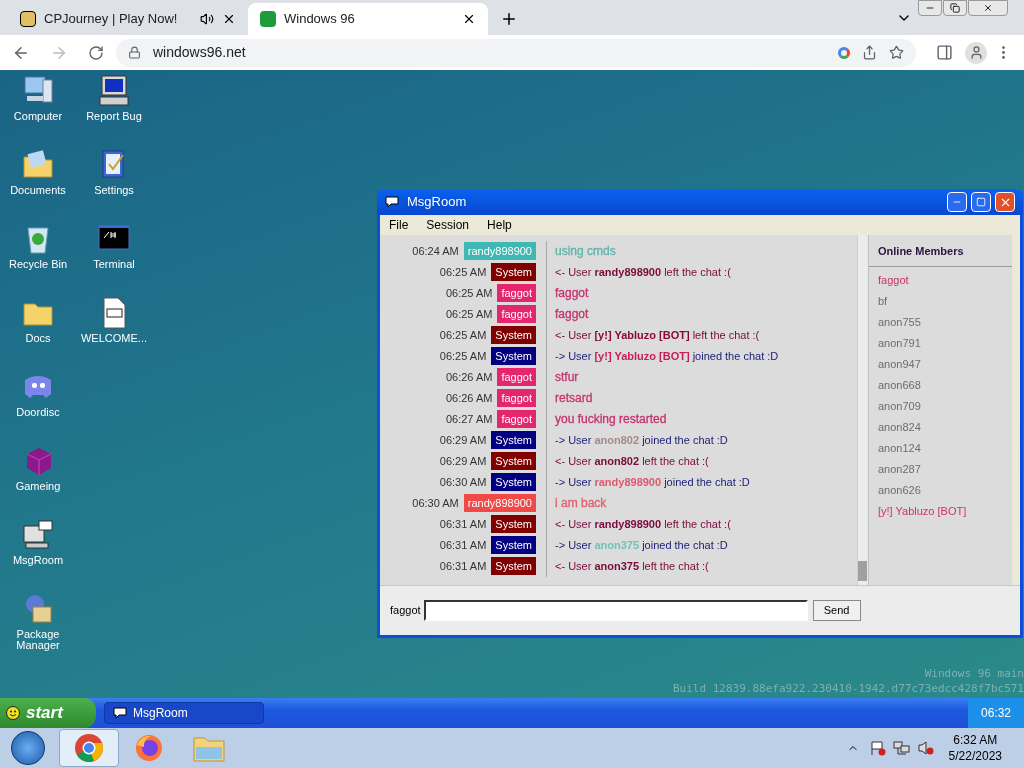  Describe the element at coordinates (940, 363) in the screenshot. I see `member-name: anon947` at that location.